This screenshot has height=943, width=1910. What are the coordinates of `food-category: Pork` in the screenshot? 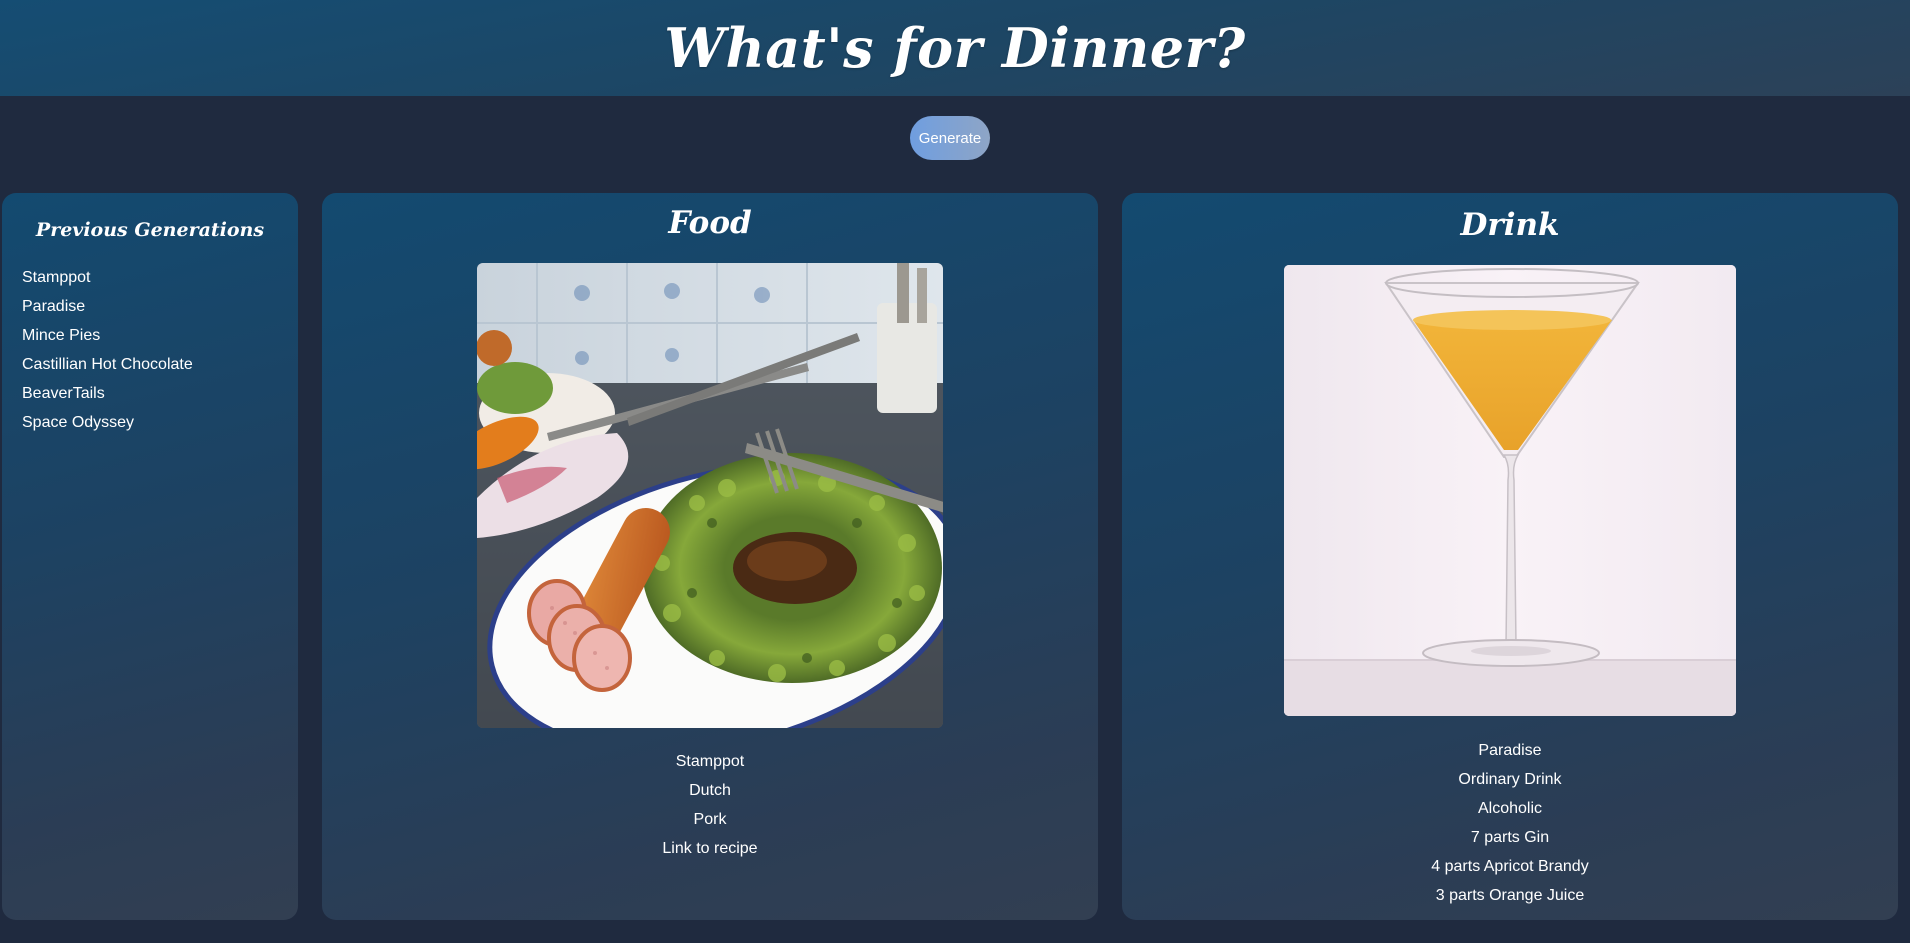 It's located at (710, 819).